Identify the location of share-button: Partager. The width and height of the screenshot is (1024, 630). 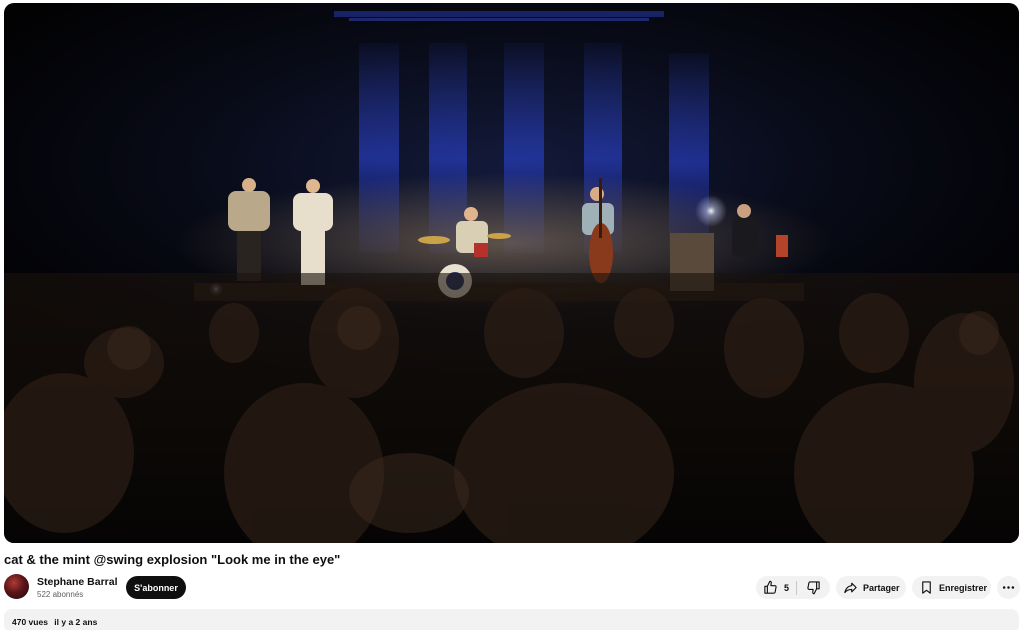
(871, 587).